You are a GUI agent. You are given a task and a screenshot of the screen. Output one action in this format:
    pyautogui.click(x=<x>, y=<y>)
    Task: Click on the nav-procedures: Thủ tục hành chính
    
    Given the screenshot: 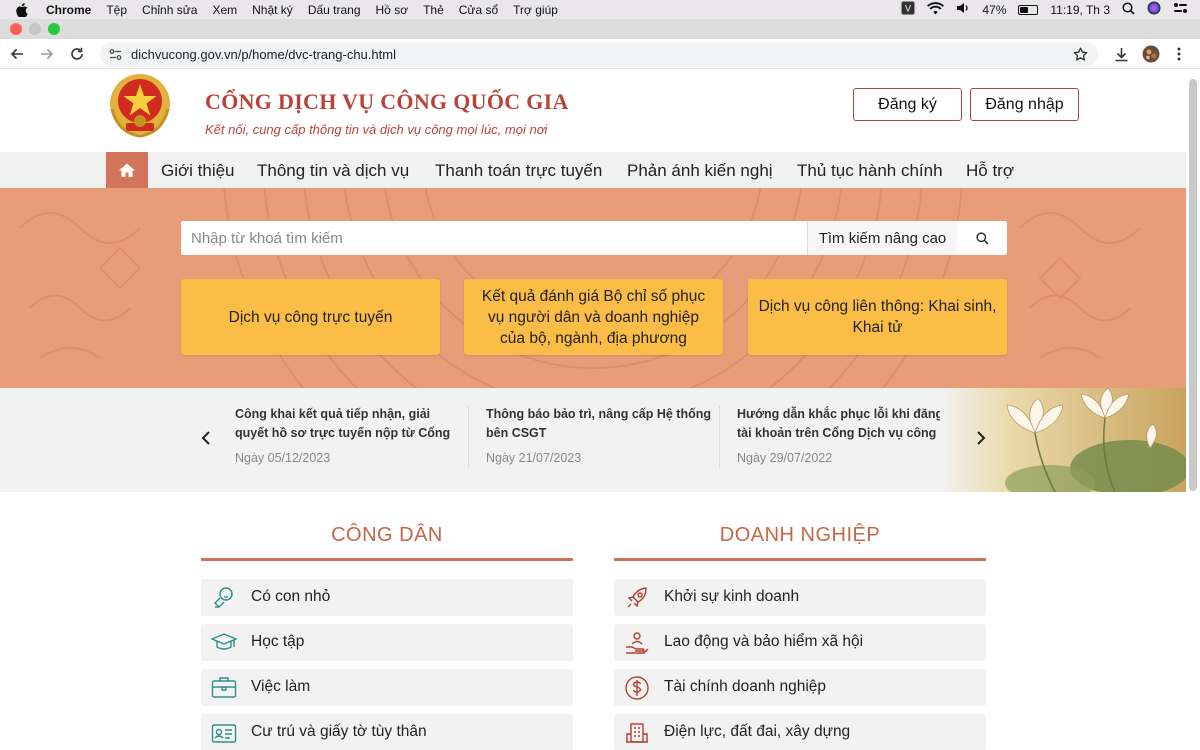 What is the action you would take?
    pyautogui.click(x=870, y=171)
    